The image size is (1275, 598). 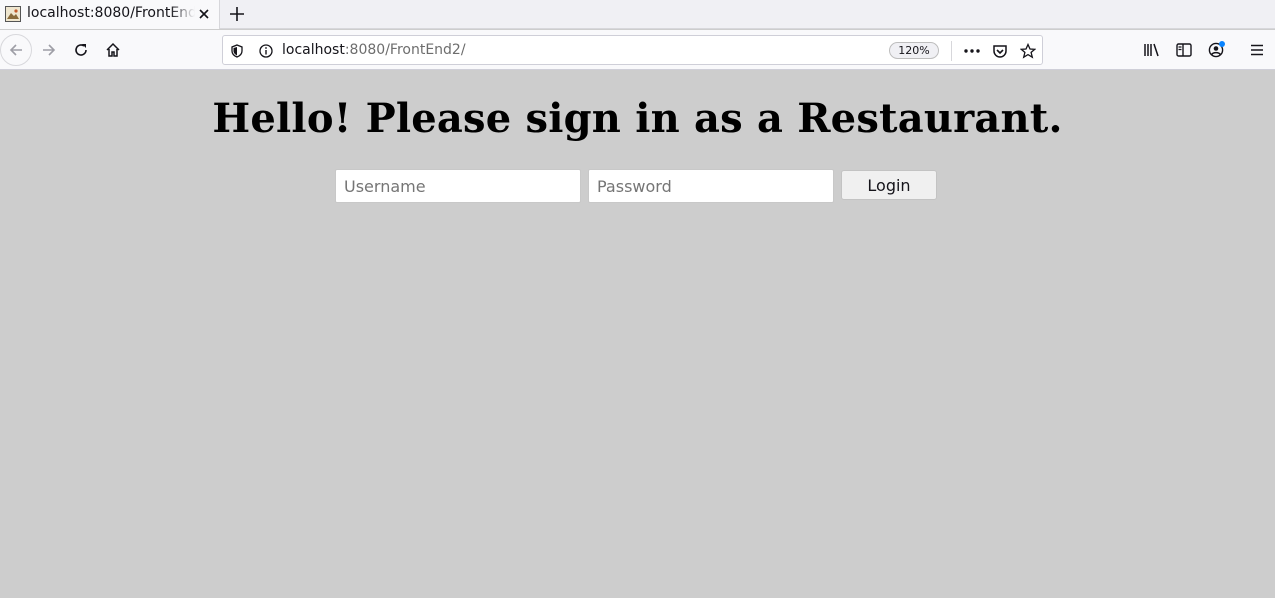 What do you see at coordinates (49, 50) in the screenshot?
I see `arrow-right-icon` at bounding box center [49, 50].